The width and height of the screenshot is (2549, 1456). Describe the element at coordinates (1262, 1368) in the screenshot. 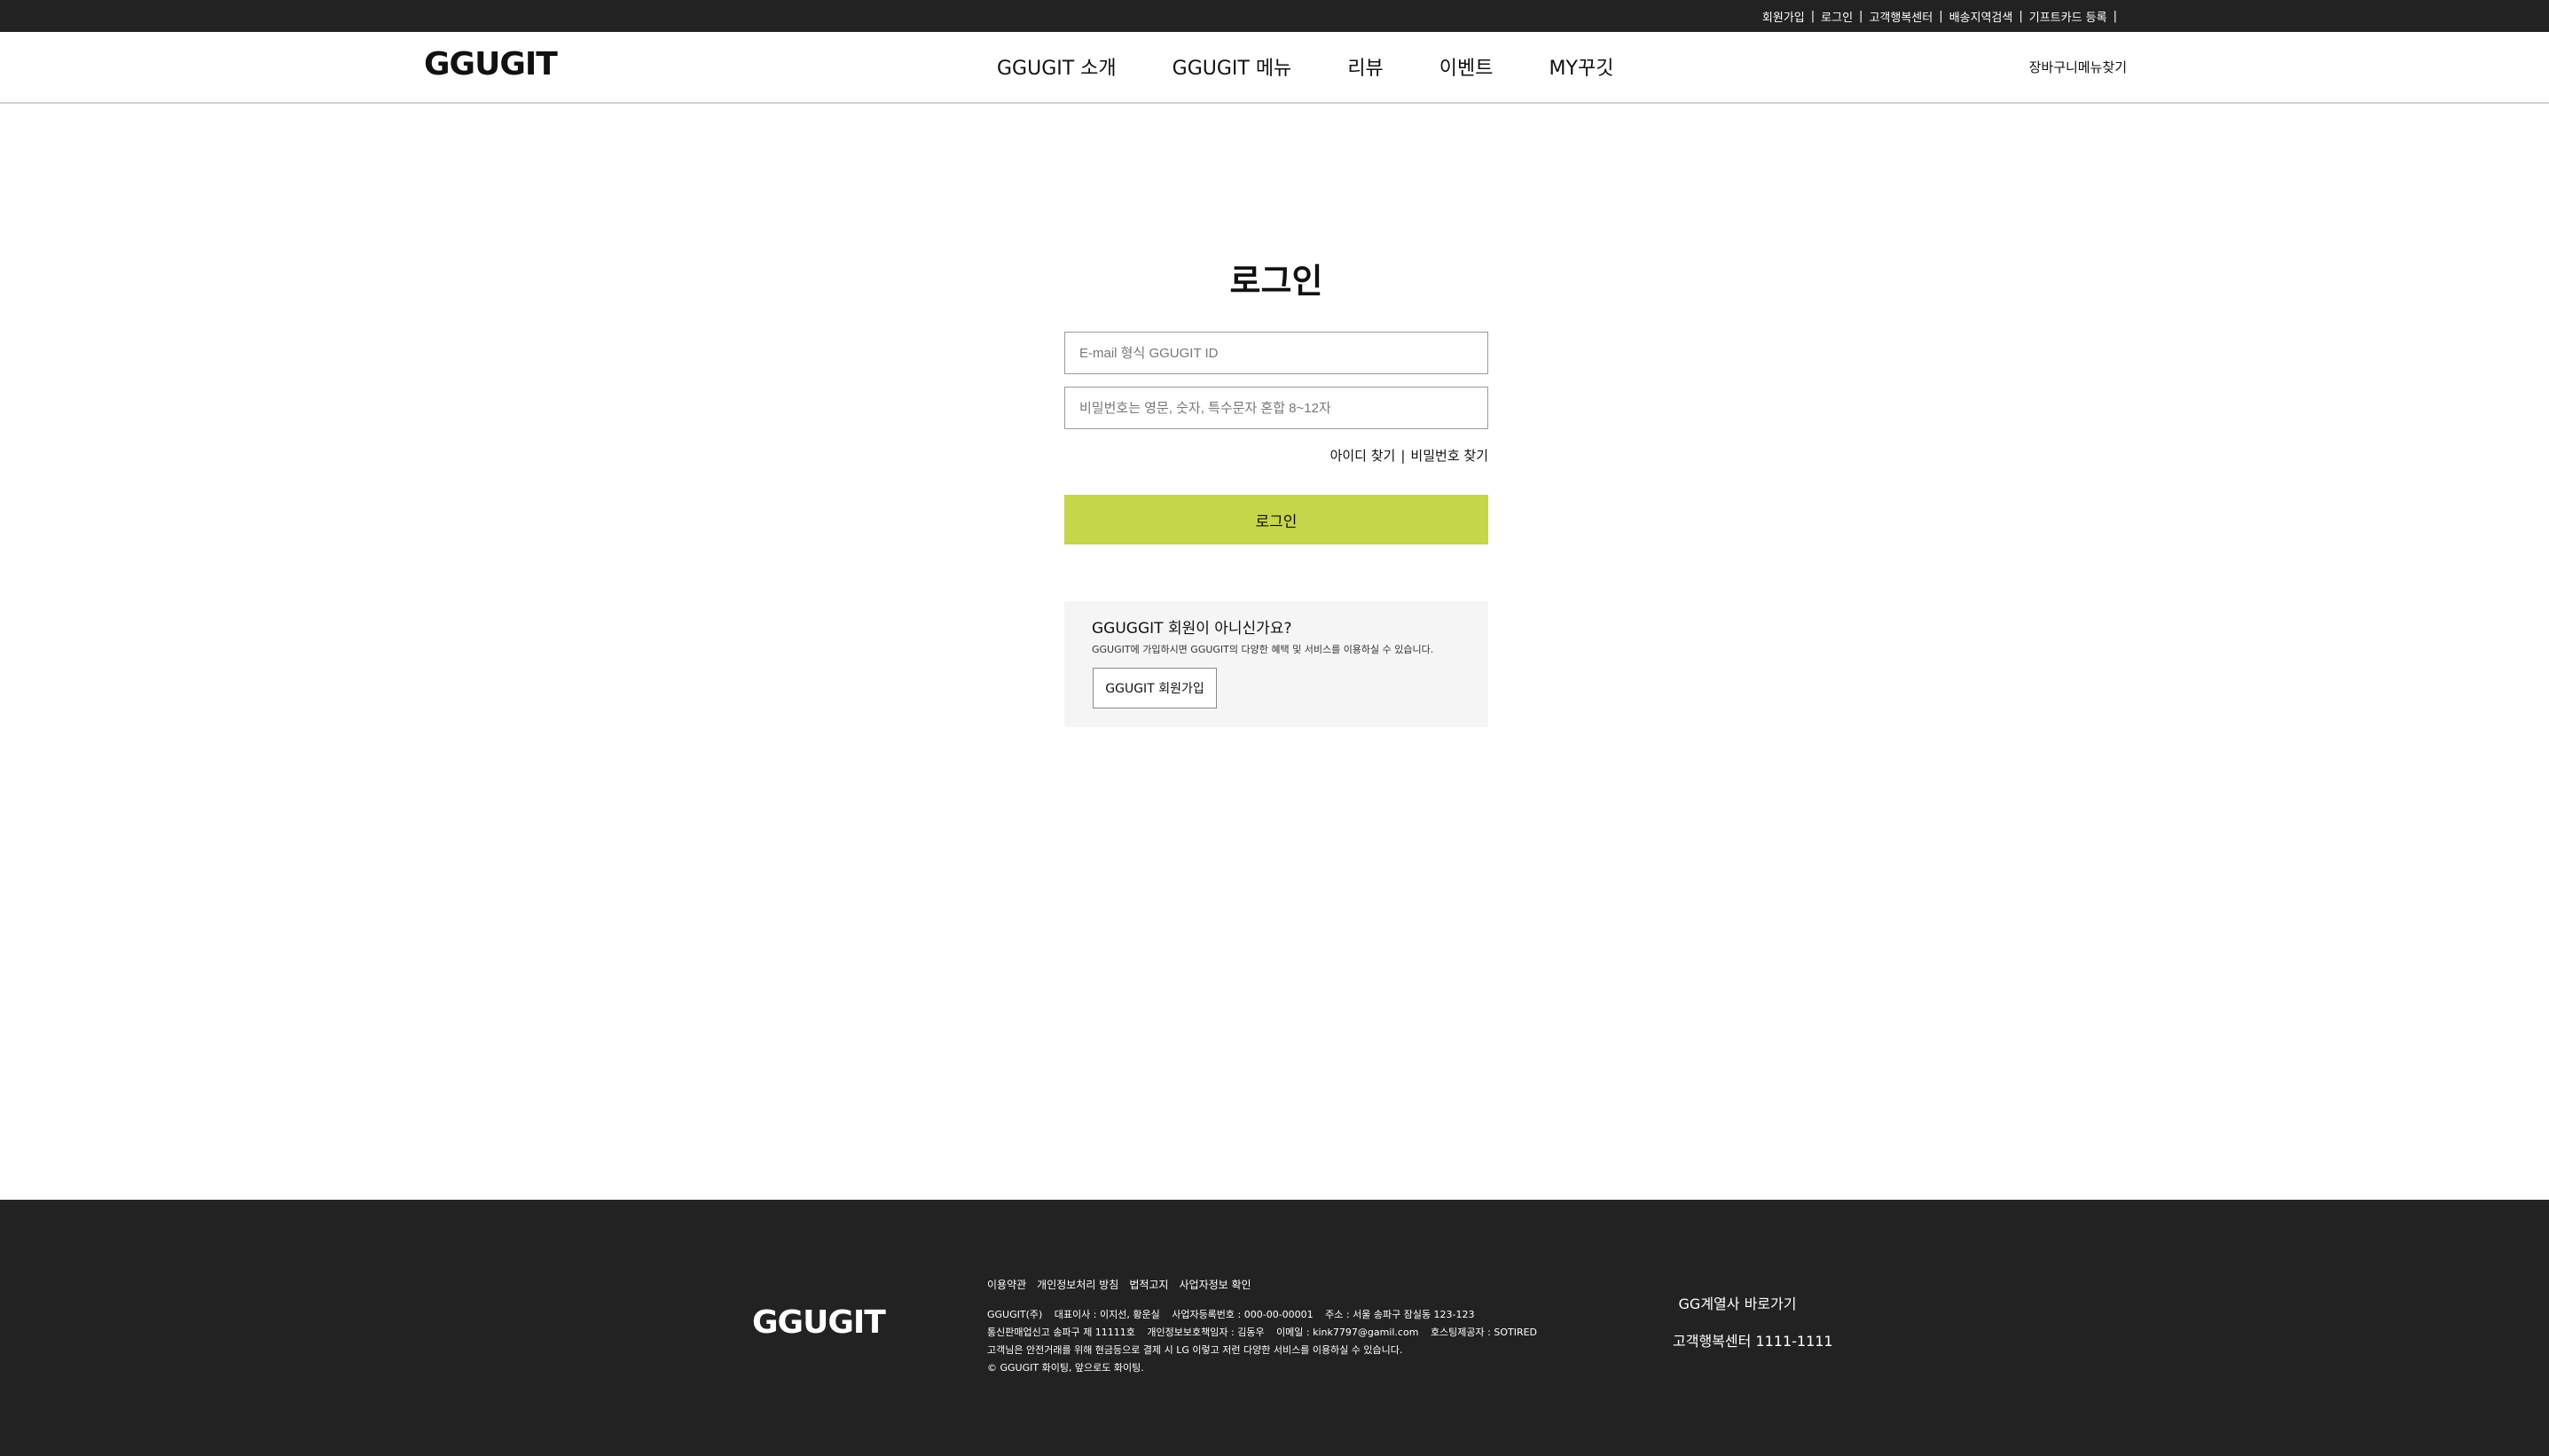

I see `footer-info-row: © GGUGIT 화이팅, 앞으로도 화이팅.` at that location.